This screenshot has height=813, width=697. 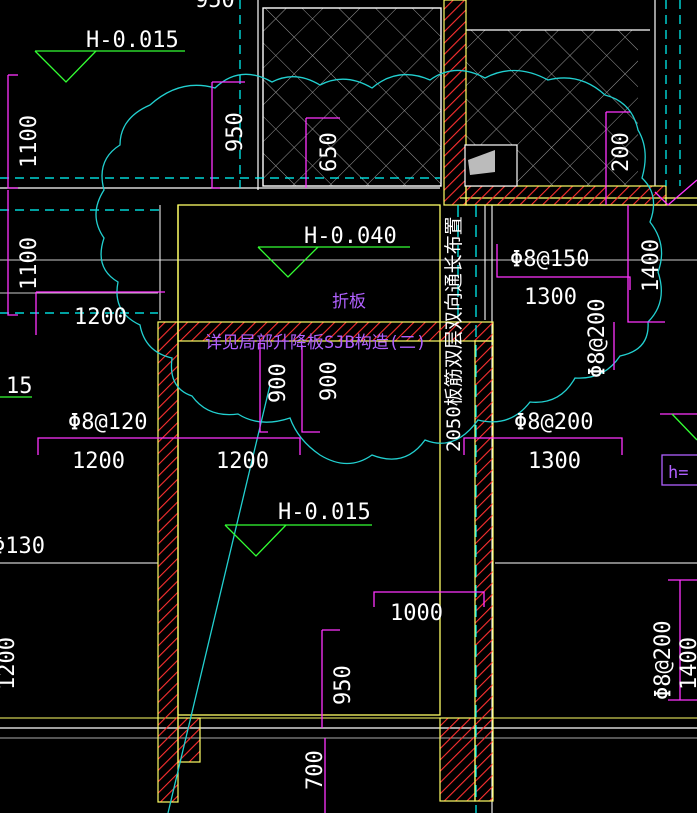 I want to click on dim-span-1200-a: 1200, so click(x=98, y=461).